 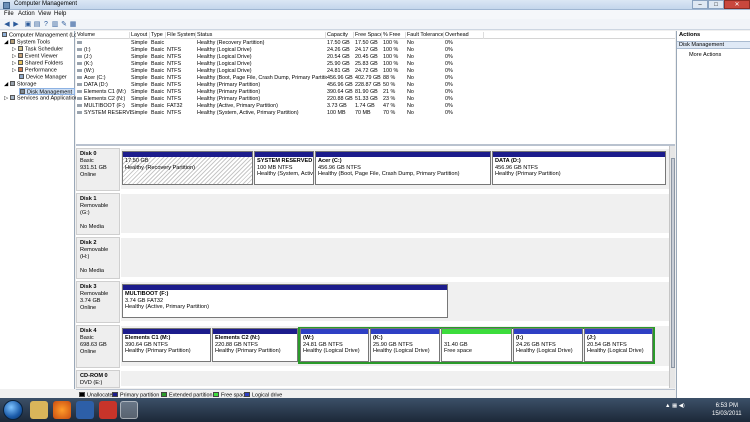 I want to click on tree-computer-management: Computer Management (Lo, so click(x=39, y=35).